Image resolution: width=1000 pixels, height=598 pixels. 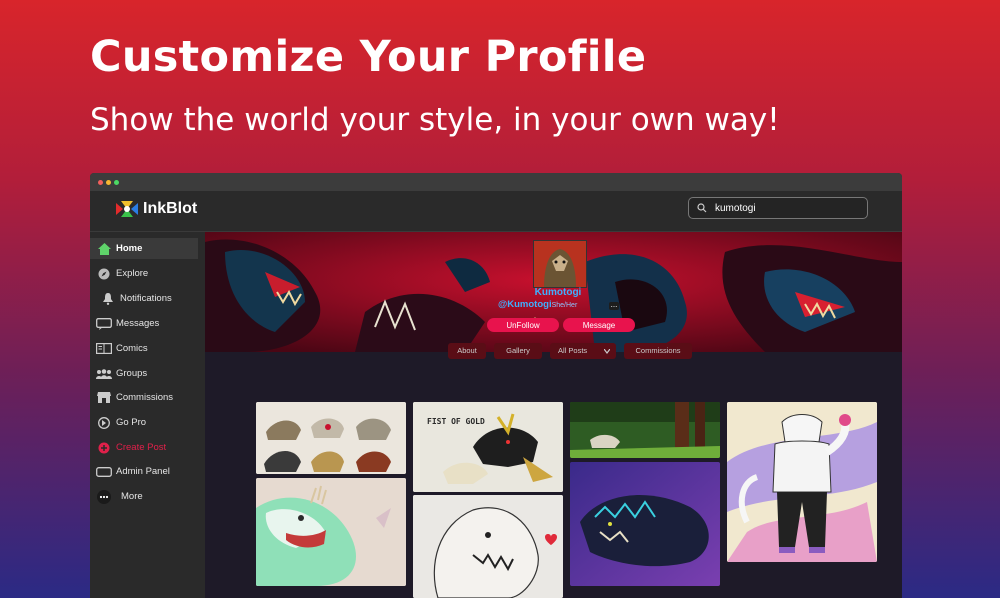 What do you see at coordinates (456, 421) in the screenshot?
I see `gallery-fist-text: FIST OF GOLD` at bounding box center [456, 421].